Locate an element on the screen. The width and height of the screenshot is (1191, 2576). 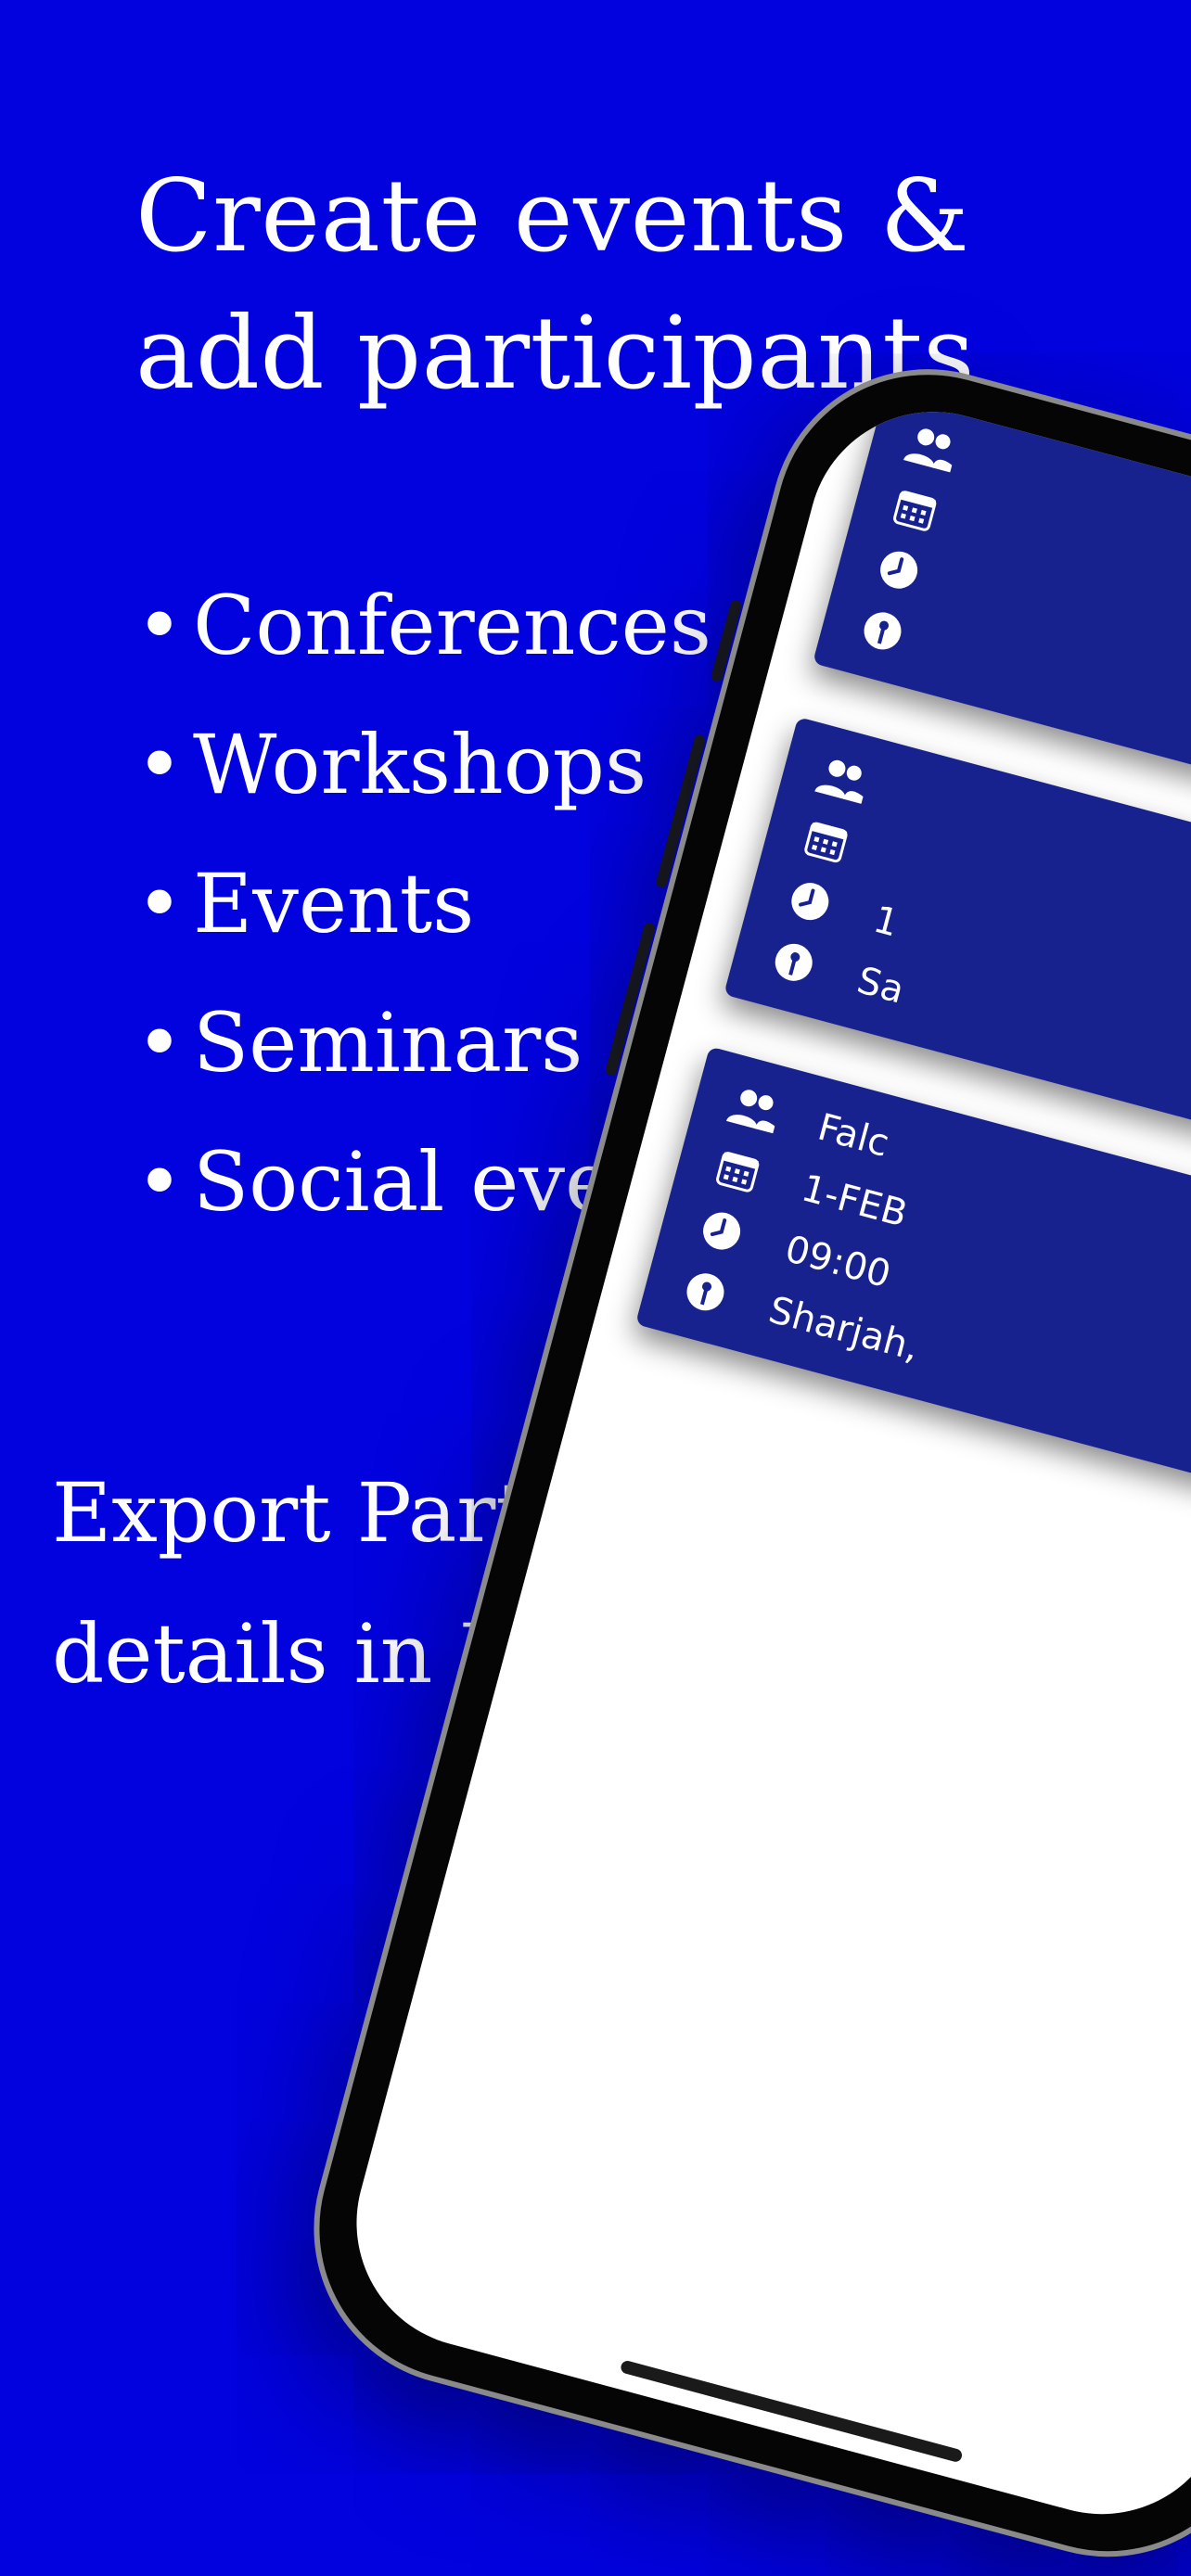
event-location: Sa is located at coordinates (881, 986).